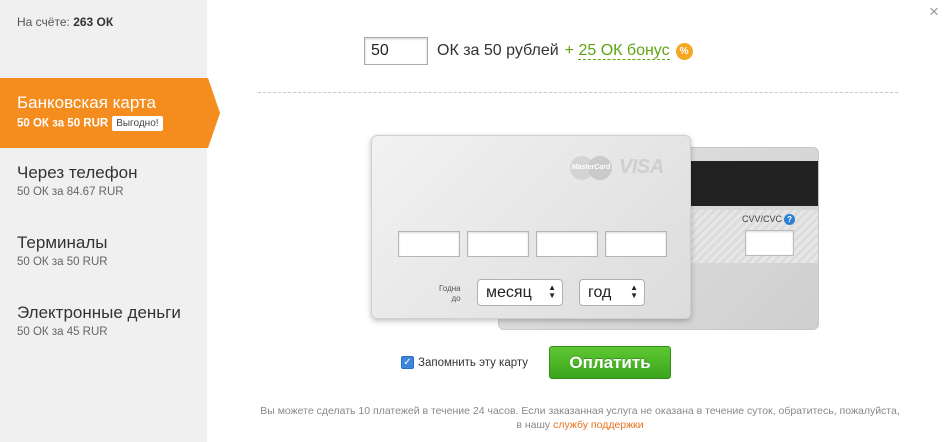 Image resolution: width=946 pixels, height=442 pixels. What do you see at coordinates (87, 102) in the screenshot?
I see `payment-method-title: Банковская карта` at bounding box center [87, 102].